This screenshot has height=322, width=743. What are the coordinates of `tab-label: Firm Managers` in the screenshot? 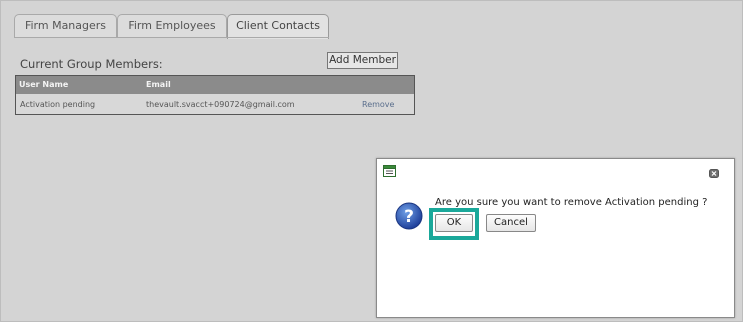 It's located at (65, 25).